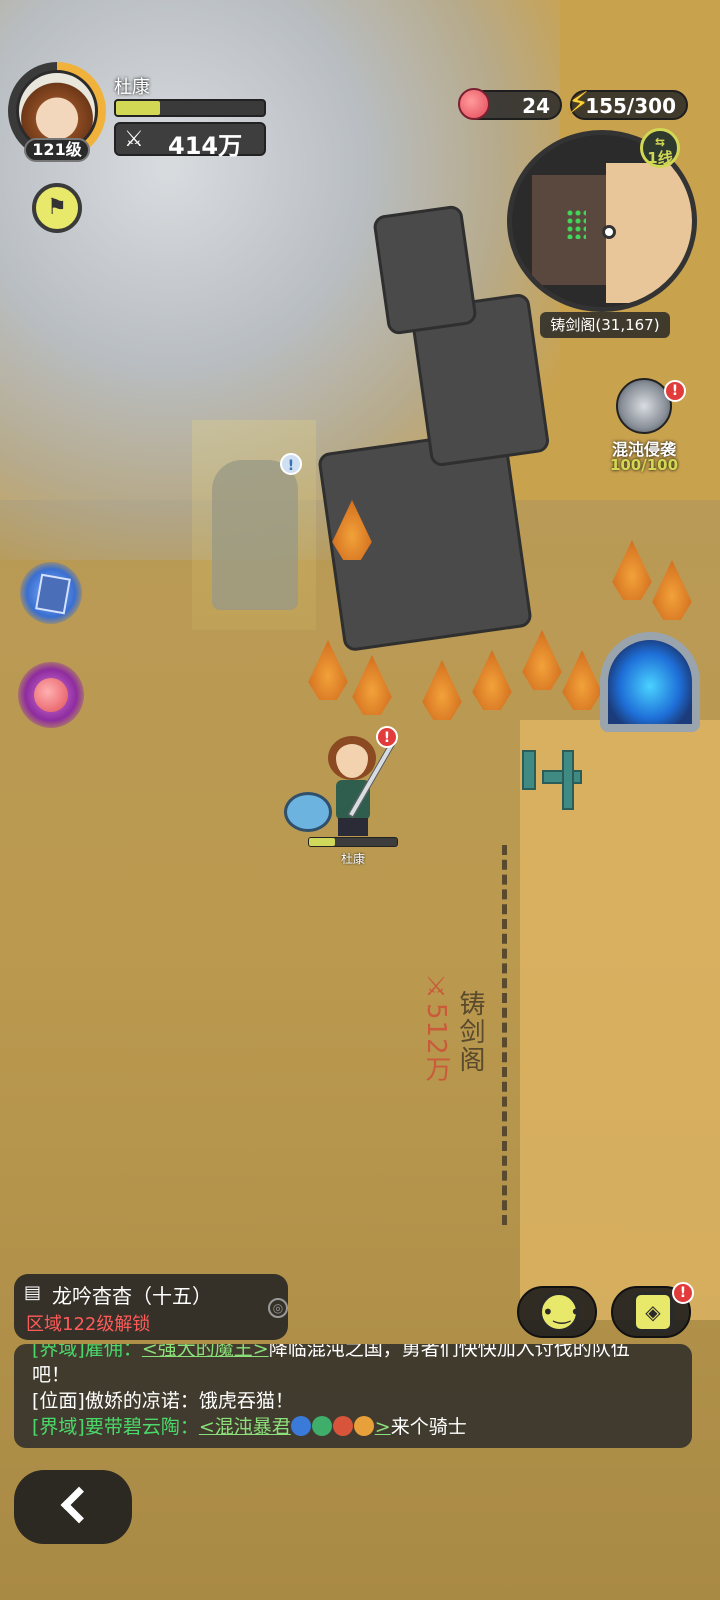 The image size is (720, 1600). Describe the element at coordinates (278, 1308) in the screenshot. I see `locate-icon: ◎` at that location.